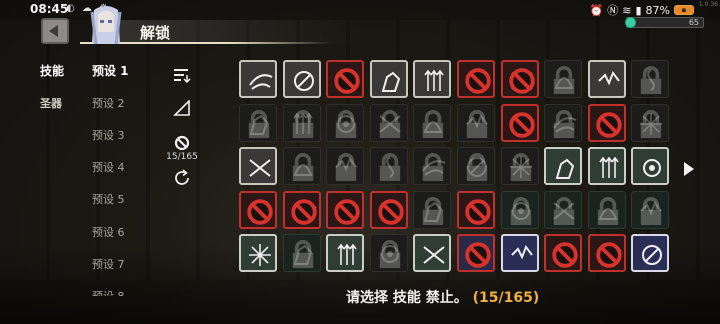 Image resolution: width=720 pixels, height=324 pixels. I want to click on back-button, so click(55, 31).